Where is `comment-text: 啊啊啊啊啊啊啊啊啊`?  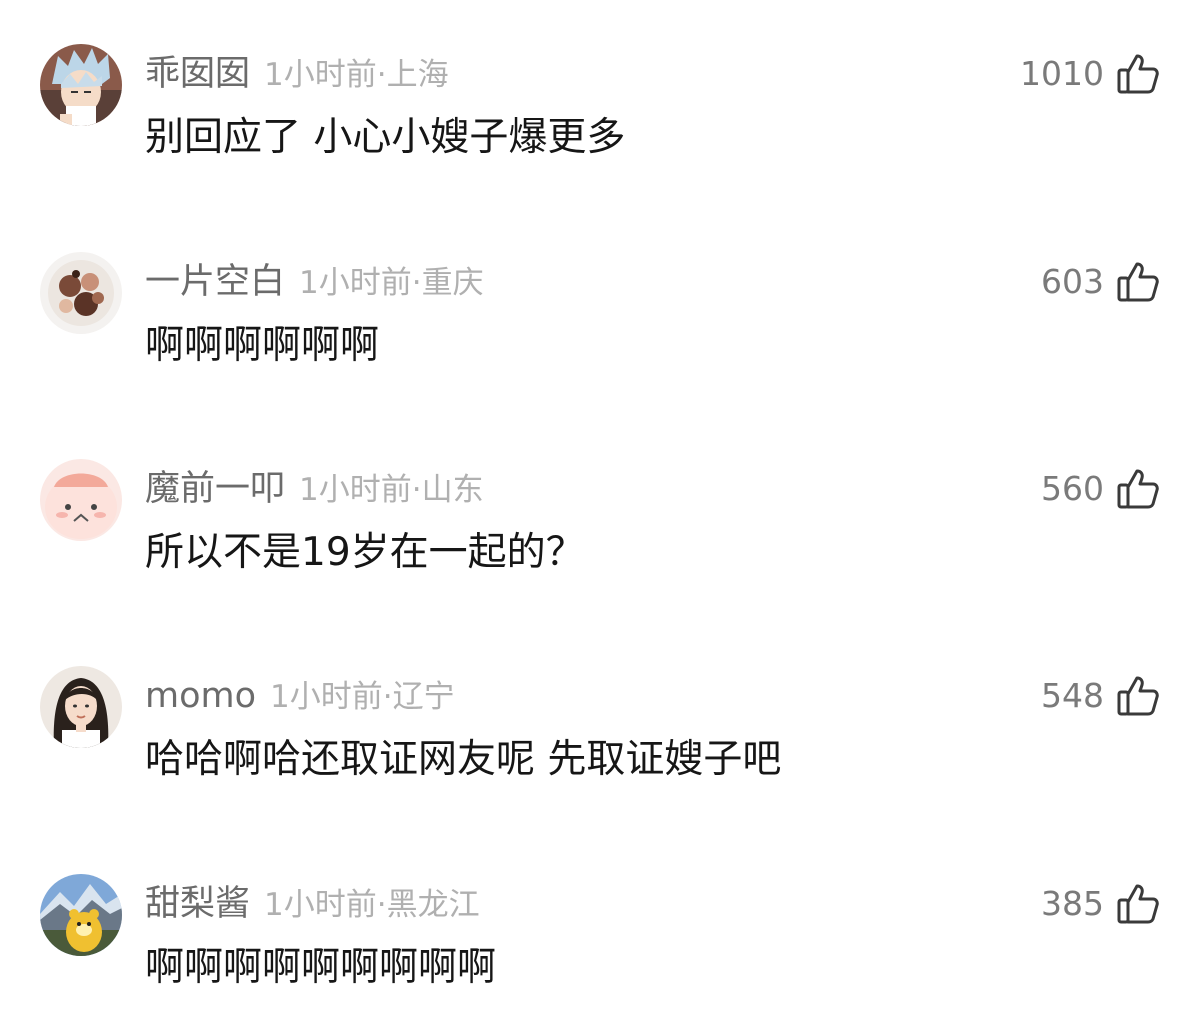 comment-text: 啊啊啊啊啊啊啊啊啊 is located at coordinates (321, 967).